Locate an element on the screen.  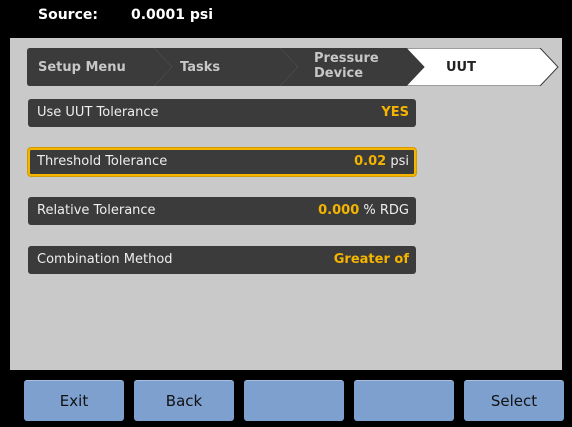
row-value-number: 0.000 is located at coordinates (339, 210).